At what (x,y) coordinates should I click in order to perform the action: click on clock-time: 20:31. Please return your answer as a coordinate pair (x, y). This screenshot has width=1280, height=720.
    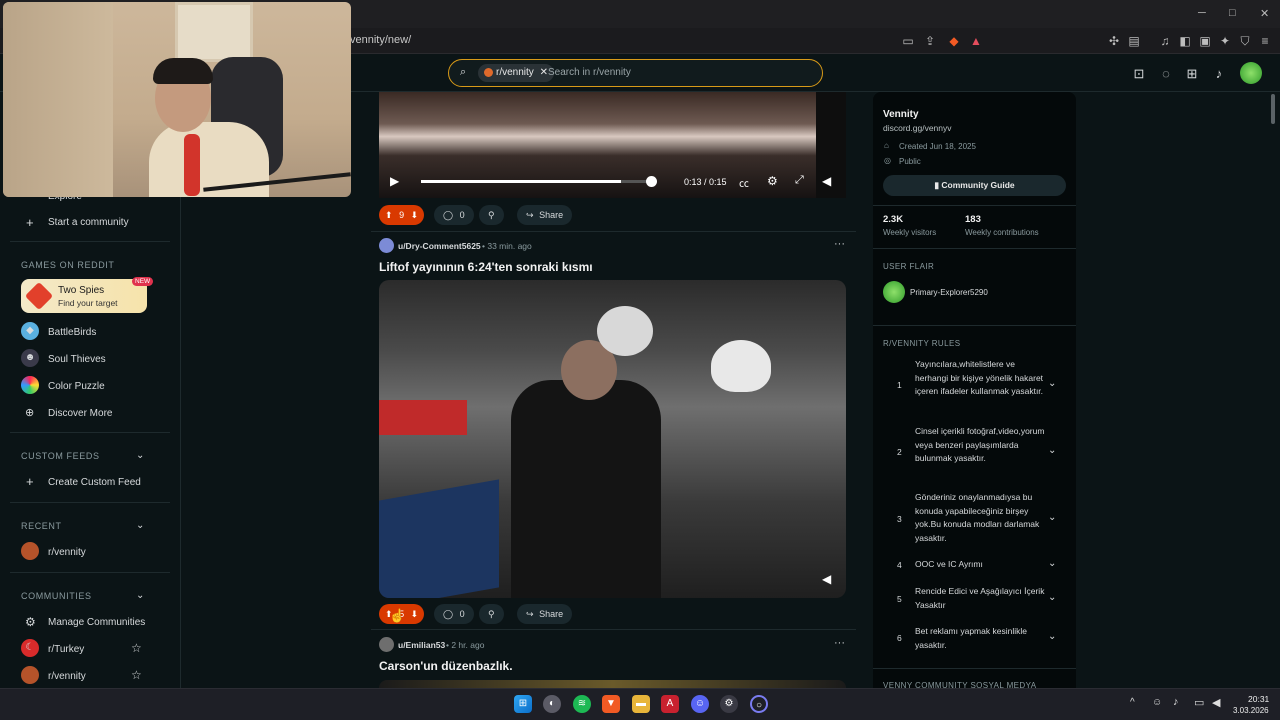
    Looking at the image, I should click on (1258, 699).